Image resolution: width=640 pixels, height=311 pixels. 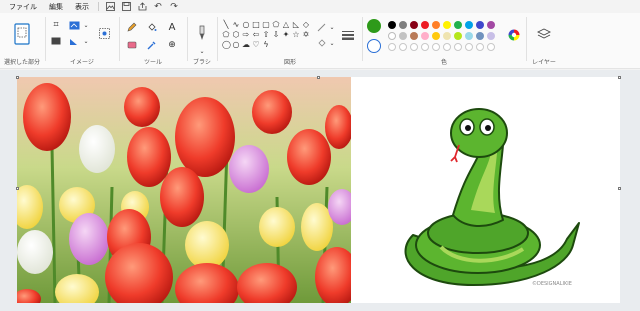 What do you see at coordinates (86, 25) in the screenshot?
I see `resize-dropdown-icon: ⌄` at bounding box center [86, 25].